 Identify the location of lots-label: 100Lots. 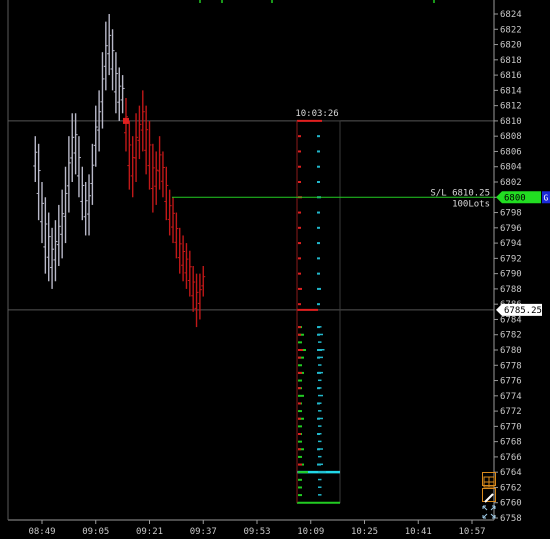
(471, 204).